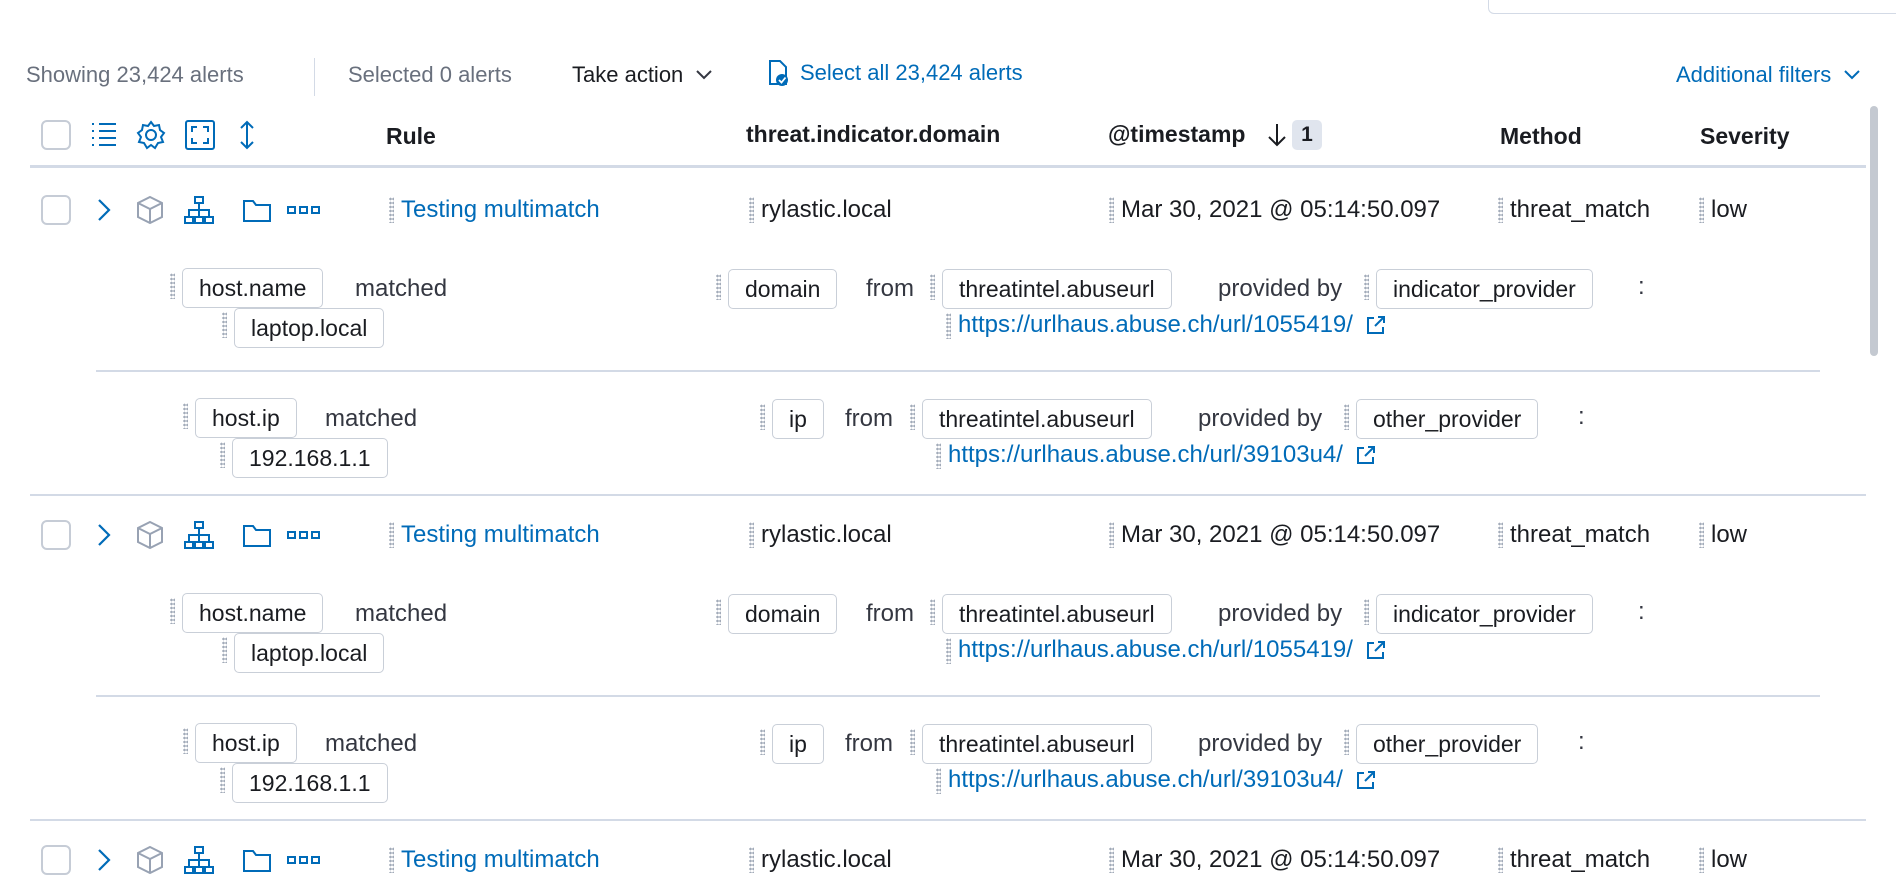  Describe the element at coordinates (873, 134) in the screenshot. I see `column-header-domain: threat.indicator.domain` at that location.